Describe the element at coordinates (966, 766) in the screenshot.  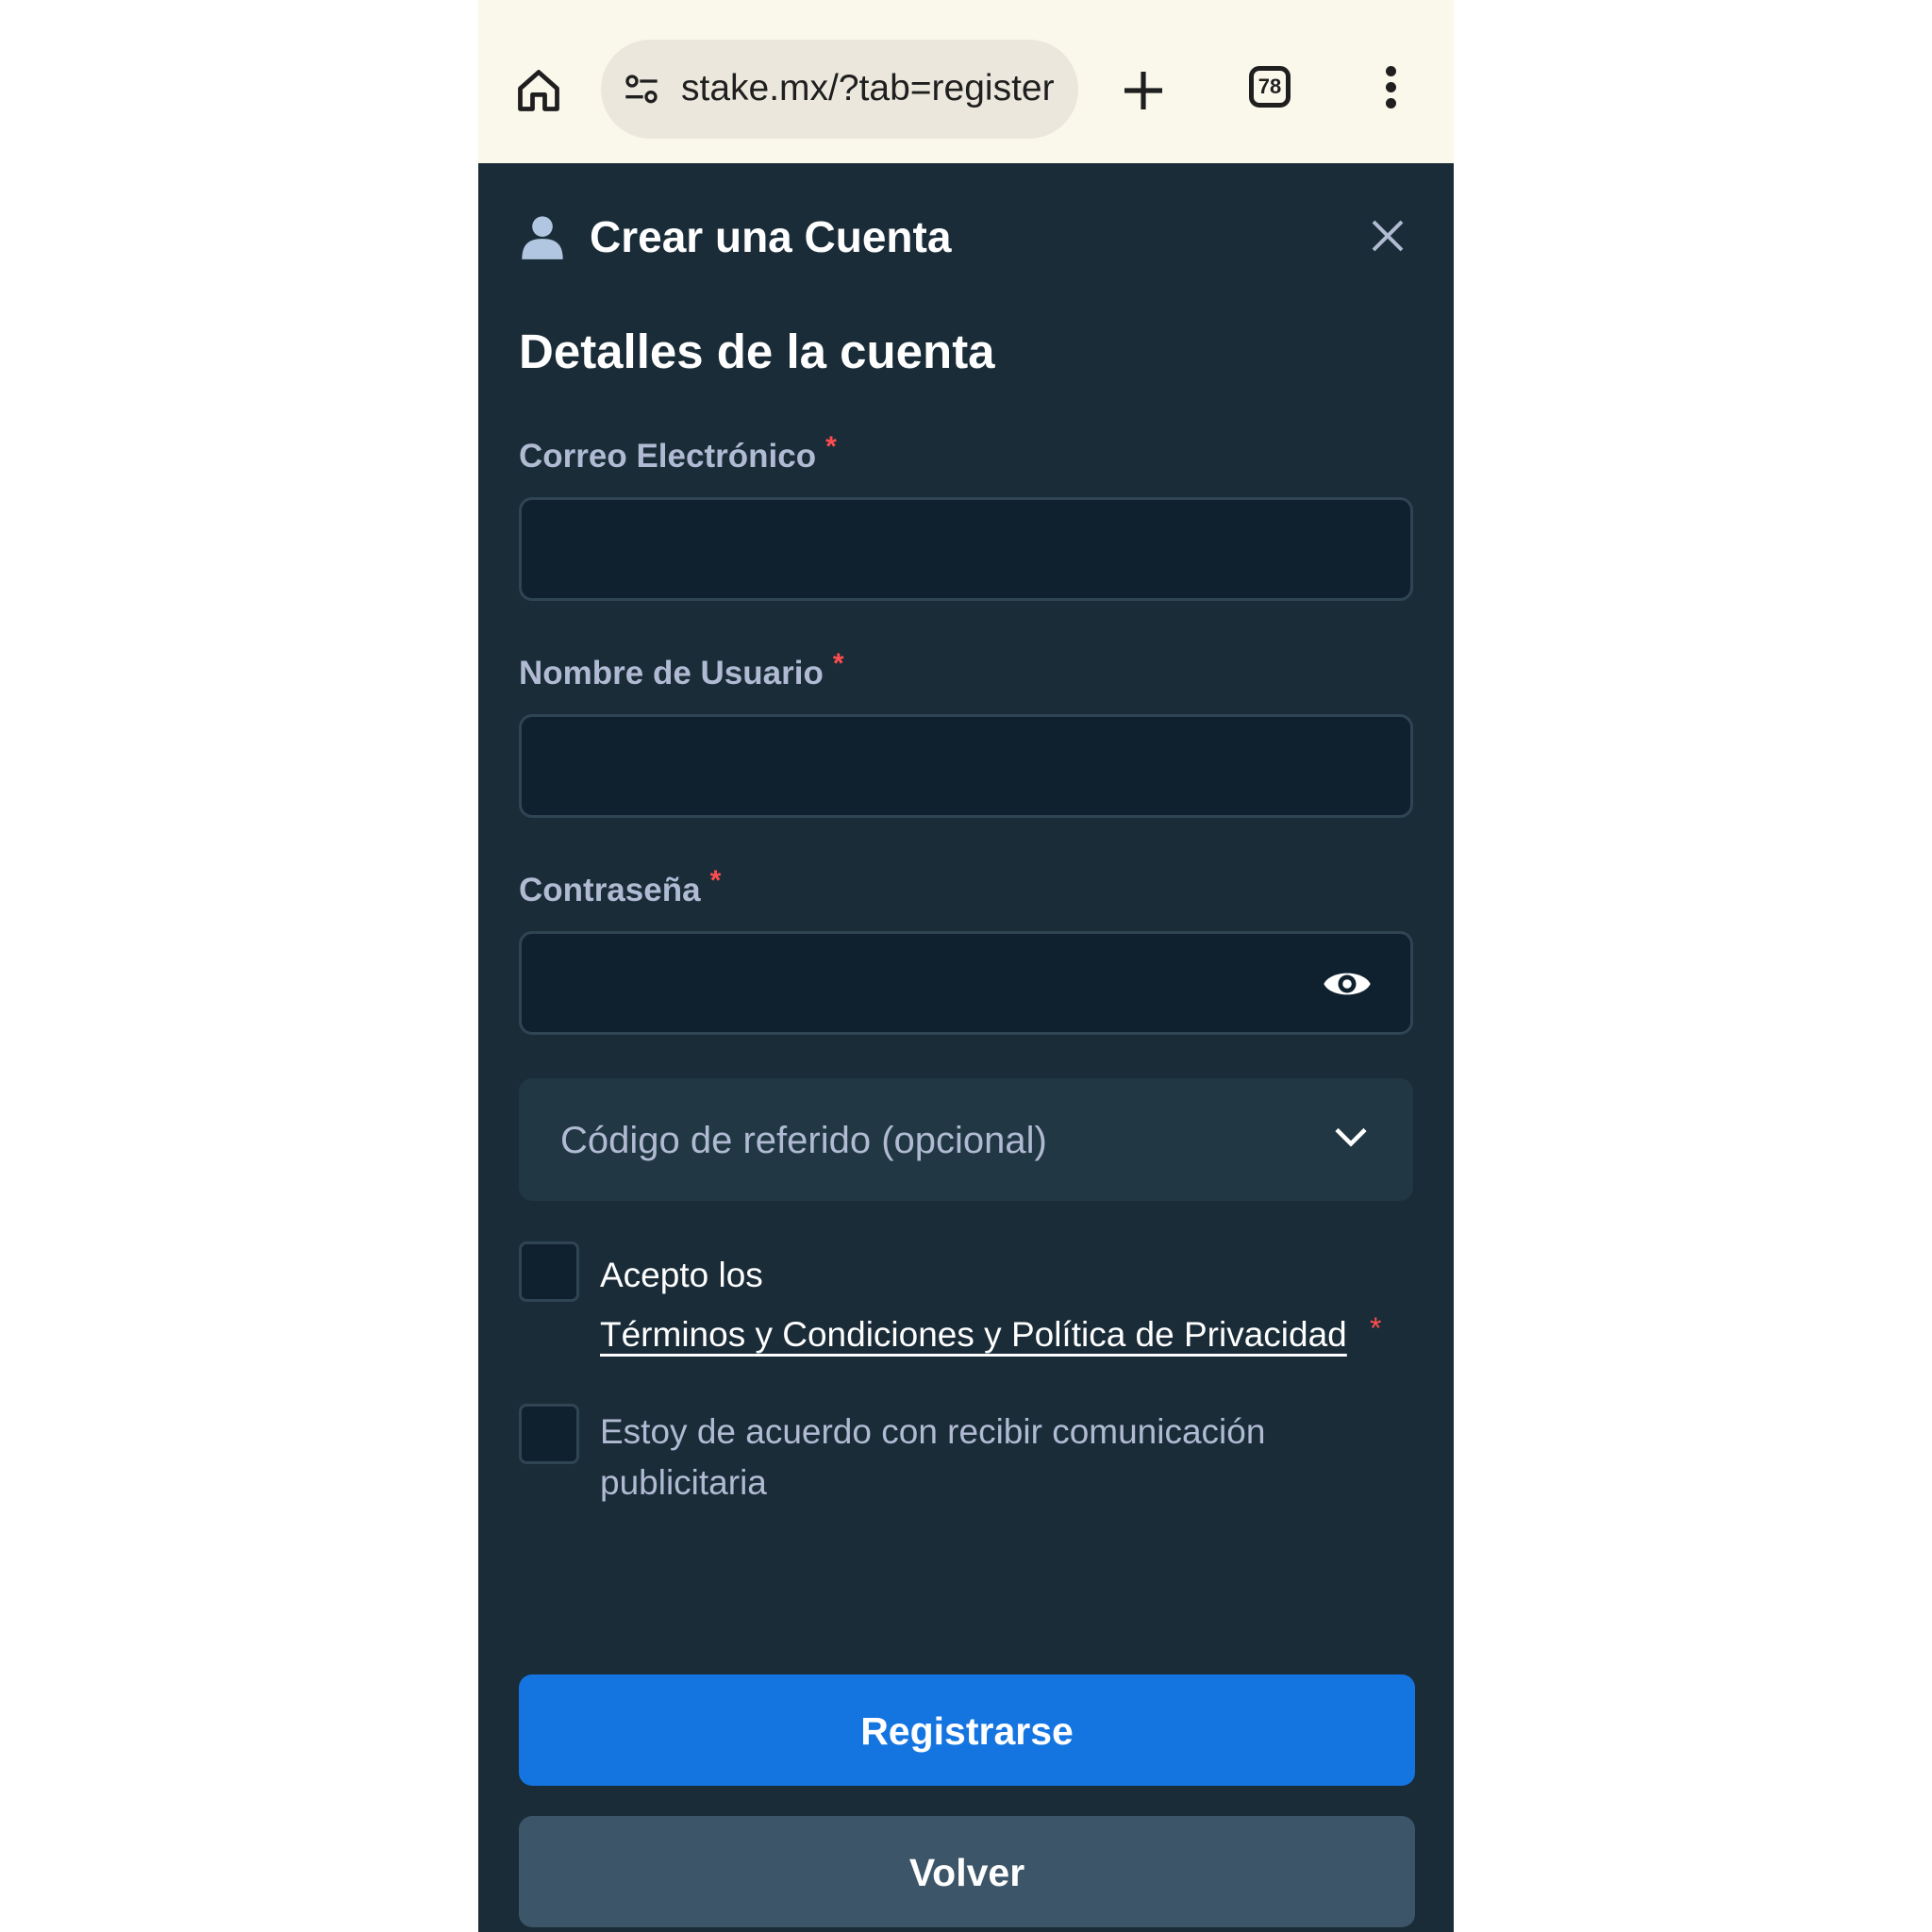
I see `username-field` at that location.